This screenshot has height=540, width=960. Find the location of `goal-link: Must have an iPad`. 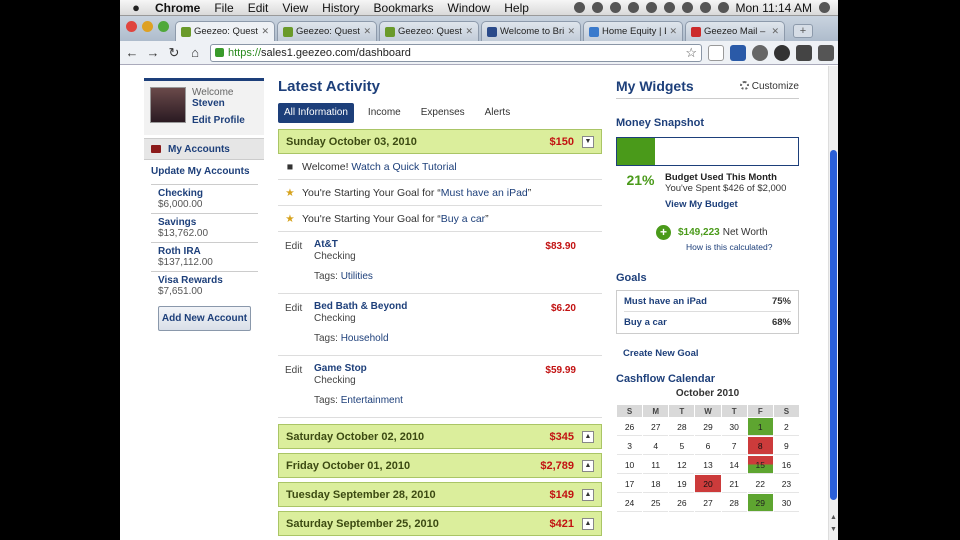

goal-link: Must have an iPad is located at coordinates (484, 193).